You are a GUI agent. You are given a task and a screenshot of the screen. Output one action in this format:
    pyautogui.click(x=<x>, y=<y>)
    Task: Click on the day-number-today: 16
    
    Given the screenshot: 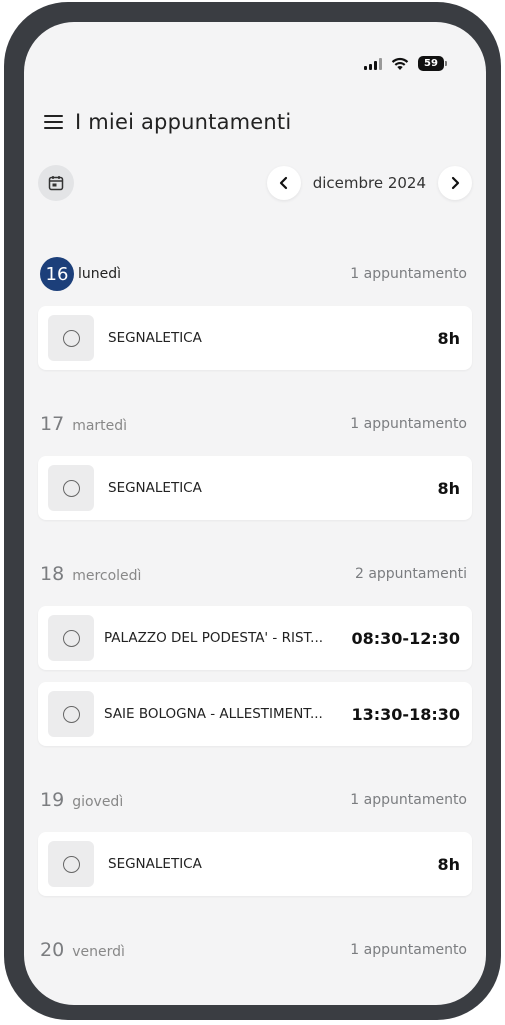 What is the action you would take?
    pyautogui.click(x=57, y=274)
    